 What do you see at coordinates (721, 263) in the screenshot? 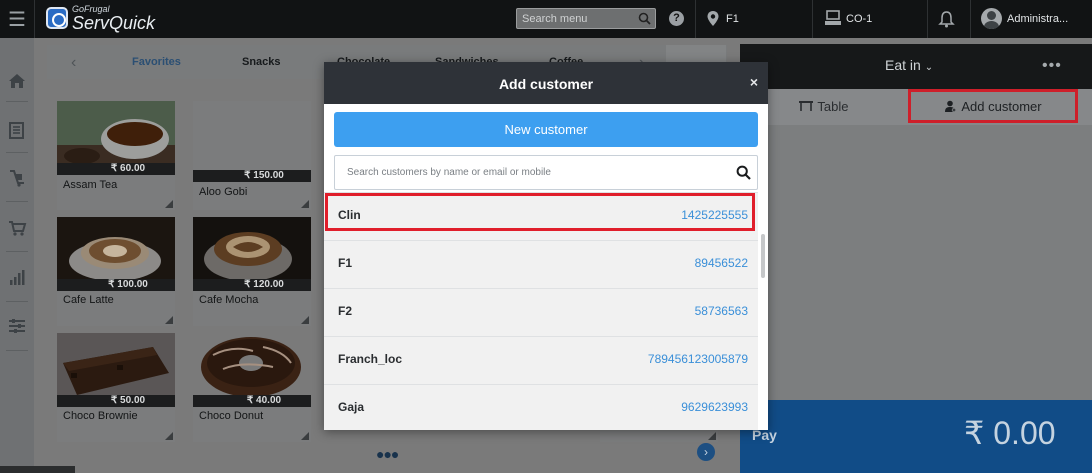
I see `customer-phone: 89456522` at bounding box center [721, 263].